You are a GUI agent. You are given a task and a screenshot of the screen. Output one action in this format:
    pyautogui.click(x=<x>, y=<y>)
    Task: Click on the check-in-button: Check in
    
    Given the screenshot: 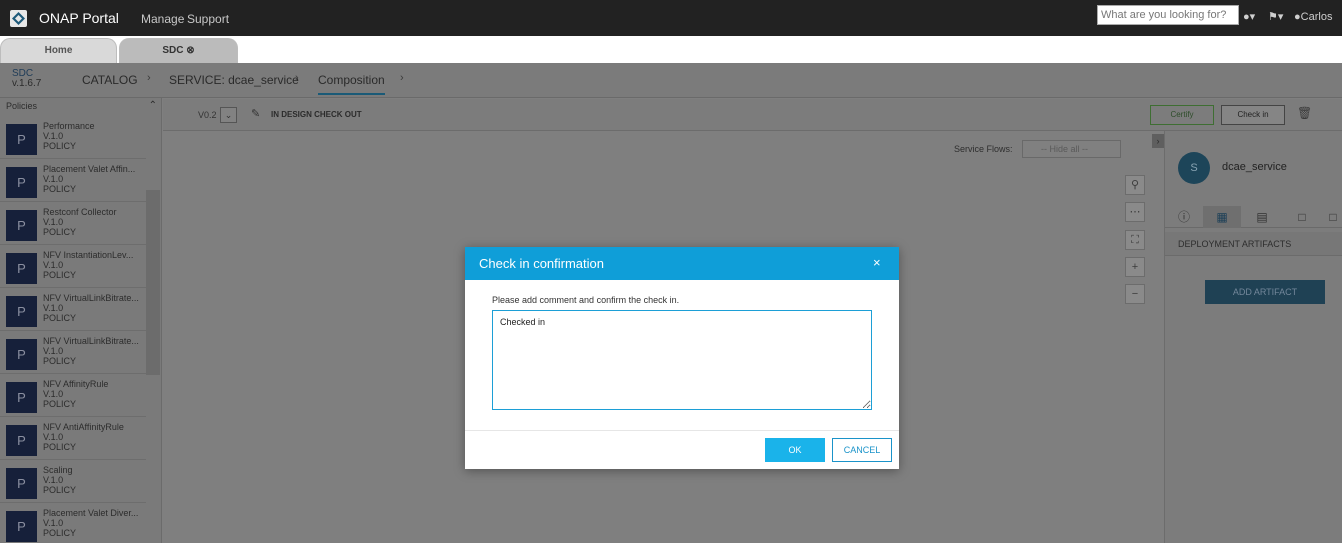 What is the action you would take?
    pyautogui.click(x=1253, y=115)
    